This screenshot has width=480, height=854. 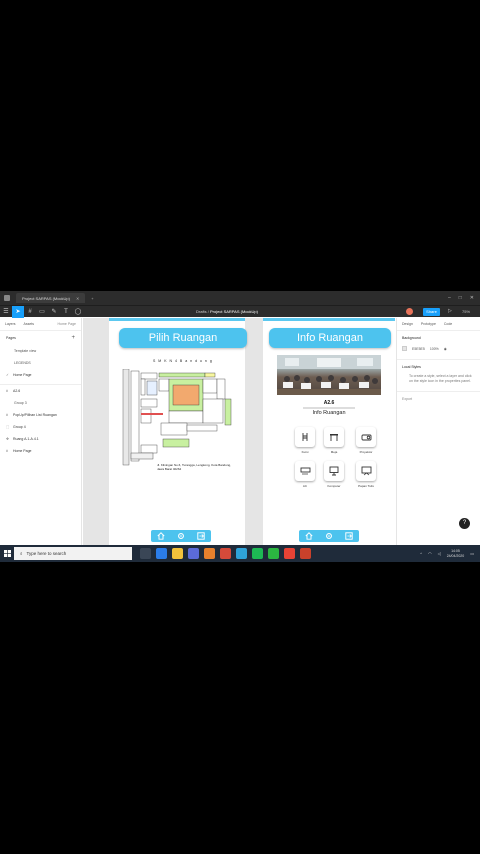 What do you see at coordinates (67, 324) in the screenshot?
I see `page-selector: Home Page` at bounding box center [67, 324].